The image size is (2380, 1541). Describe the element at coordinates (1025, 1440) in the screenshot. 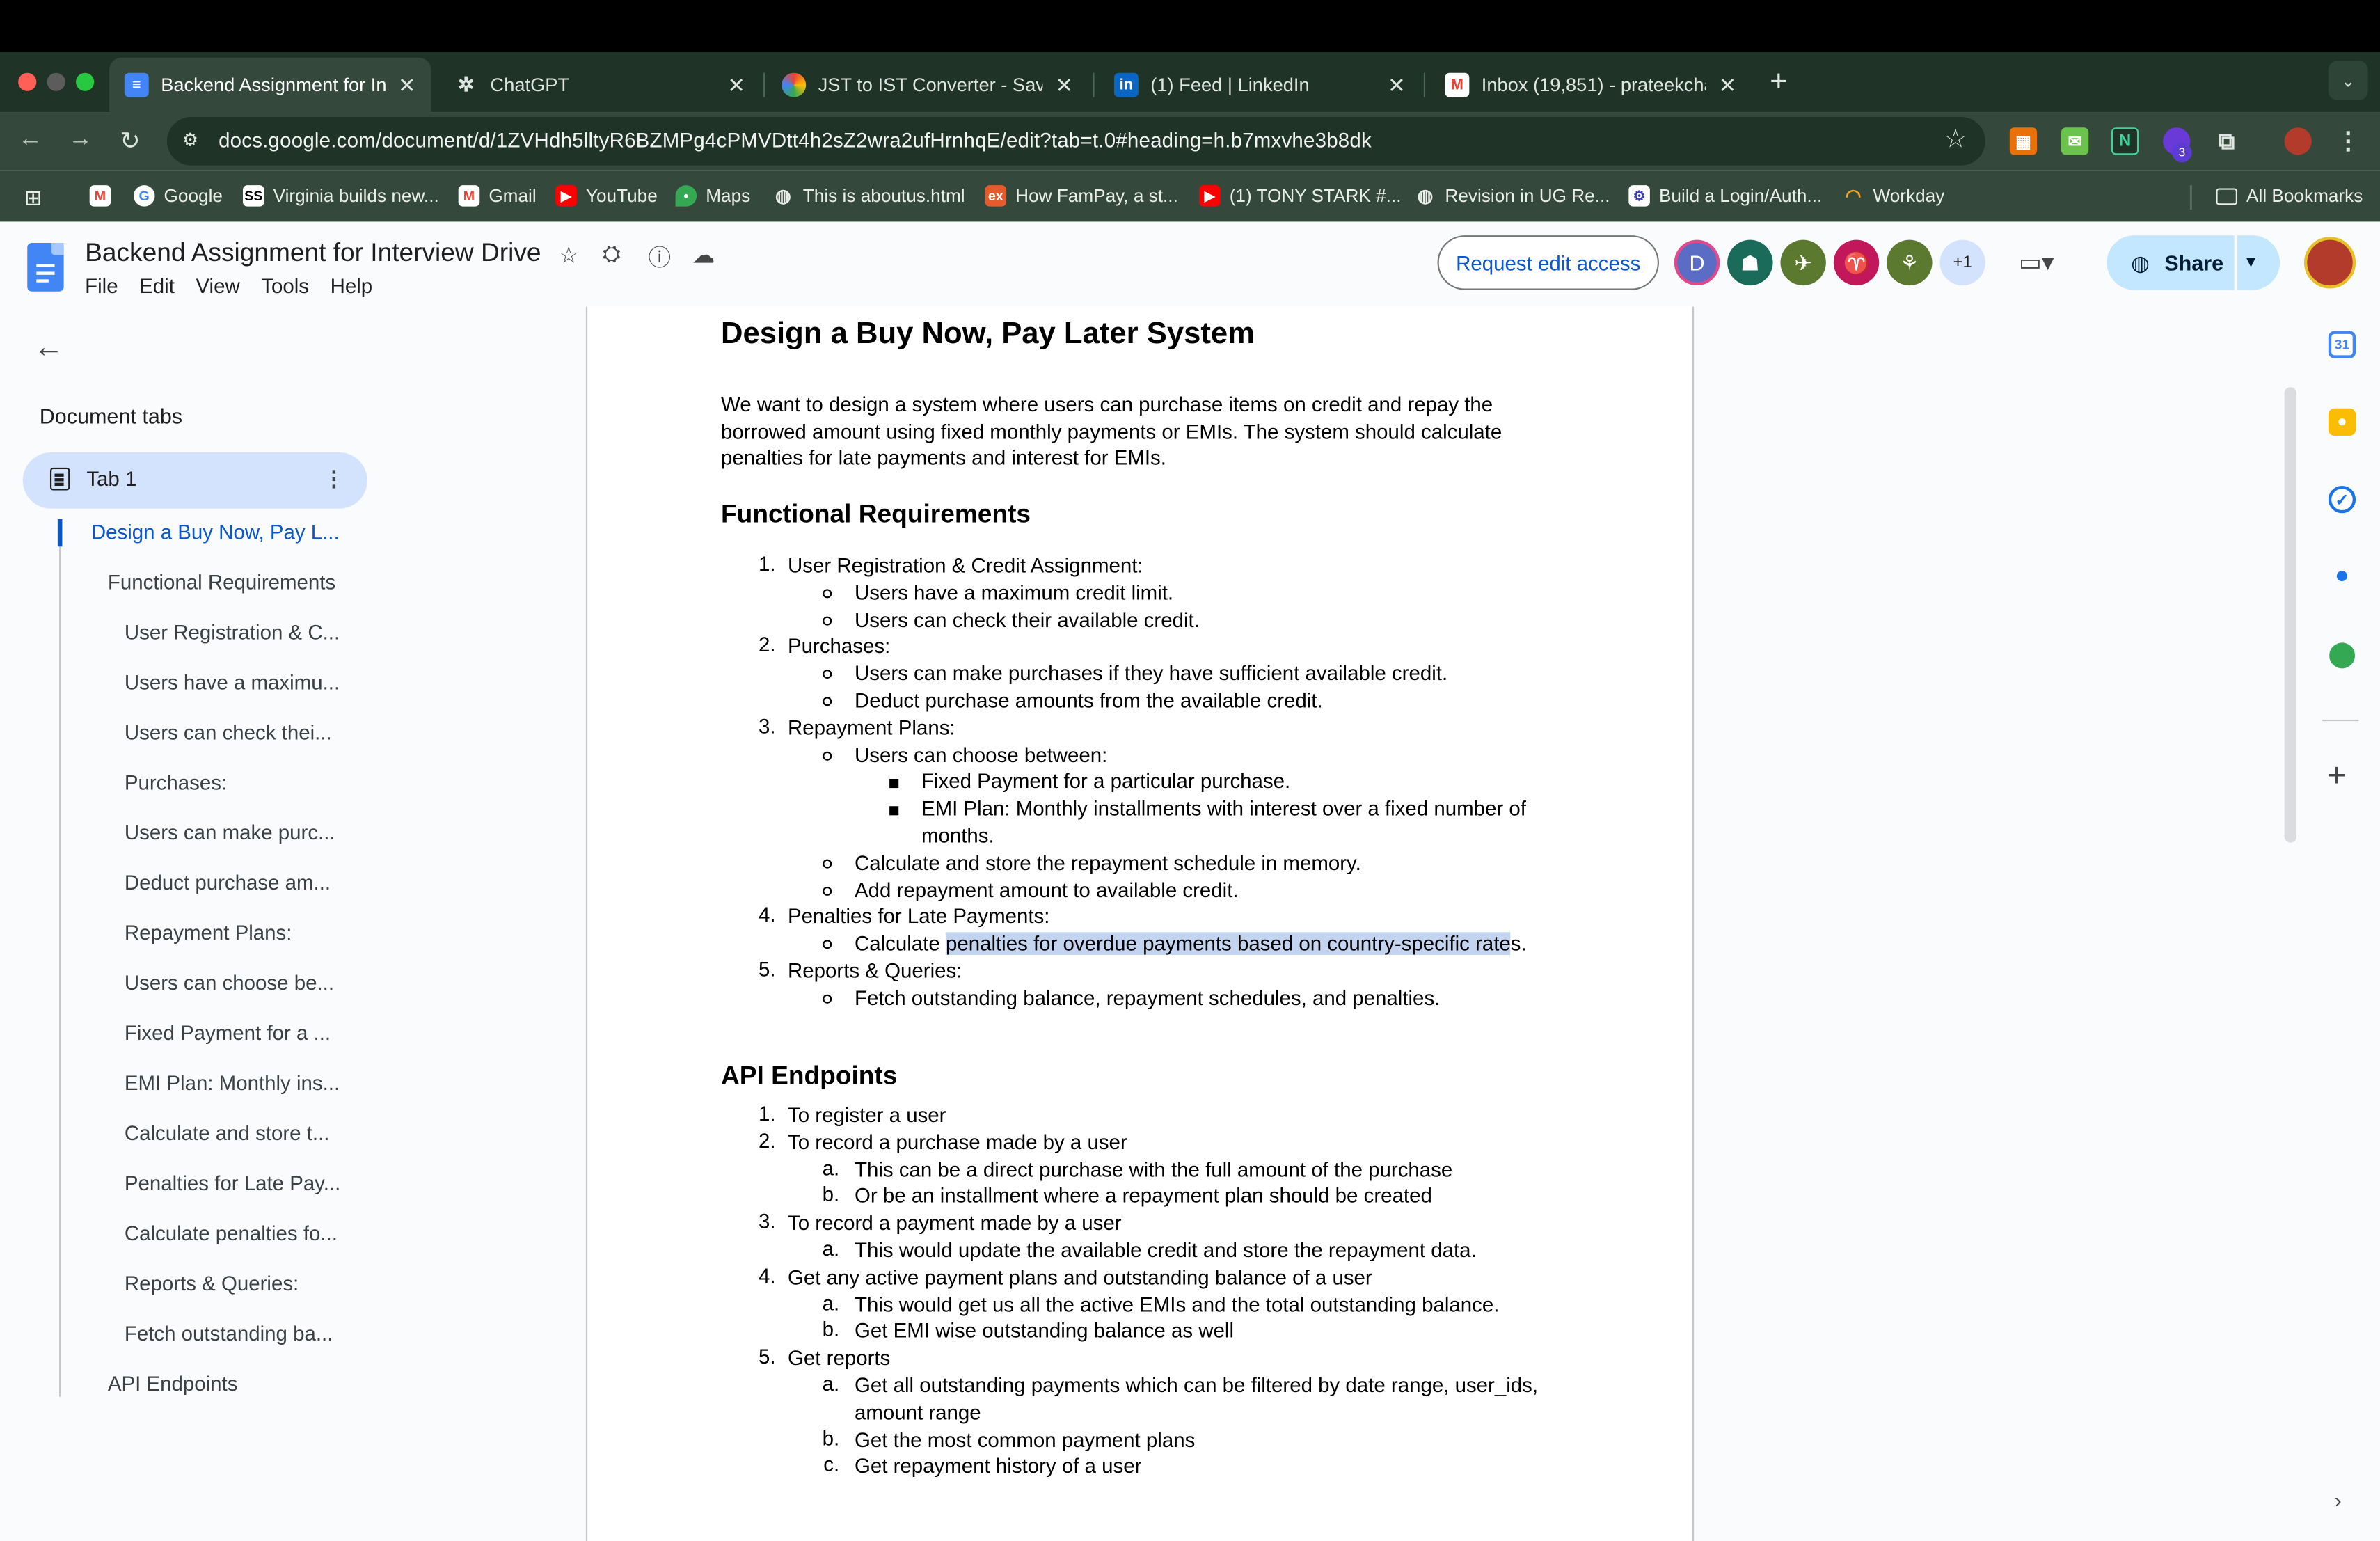

I see `list-item: Get the most common payment plans` at that location.